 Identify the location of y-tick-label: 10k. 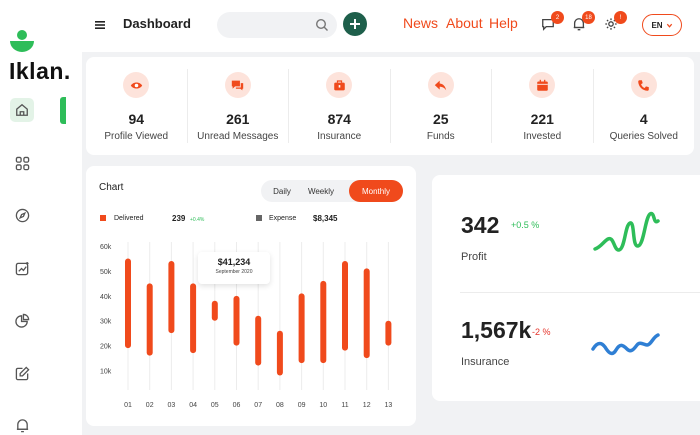
(106, 372).